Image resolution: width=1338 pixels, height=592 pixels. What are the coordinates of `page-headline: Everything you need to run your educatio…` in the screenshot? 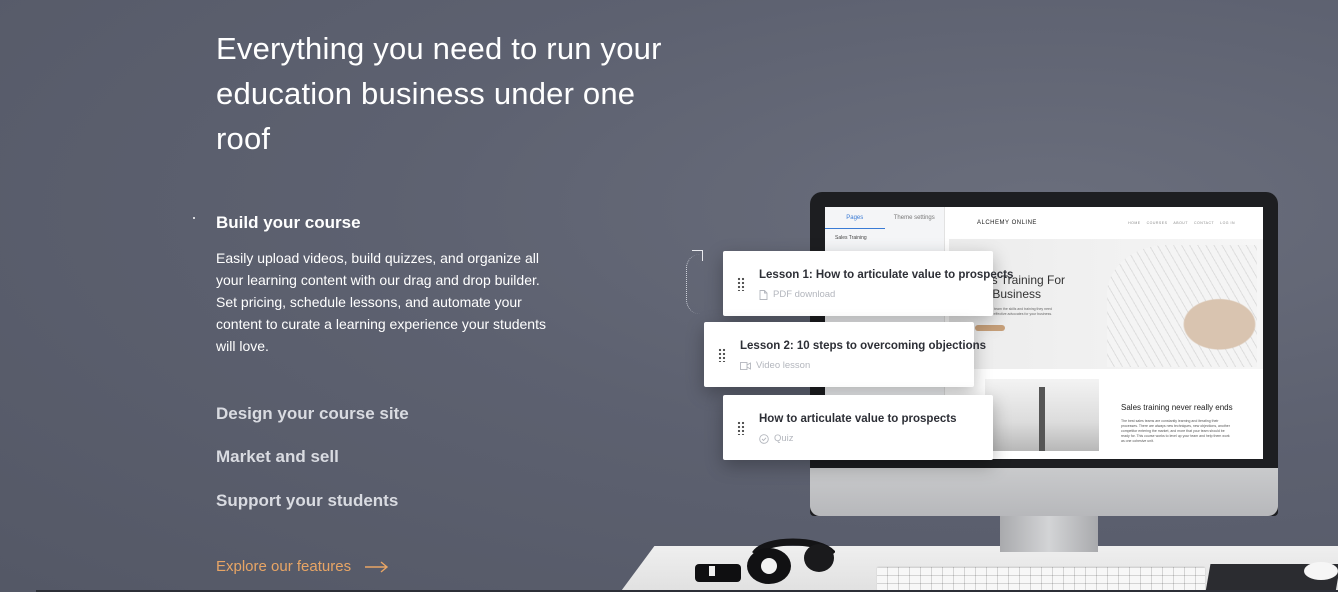 It's located at (439, 93).